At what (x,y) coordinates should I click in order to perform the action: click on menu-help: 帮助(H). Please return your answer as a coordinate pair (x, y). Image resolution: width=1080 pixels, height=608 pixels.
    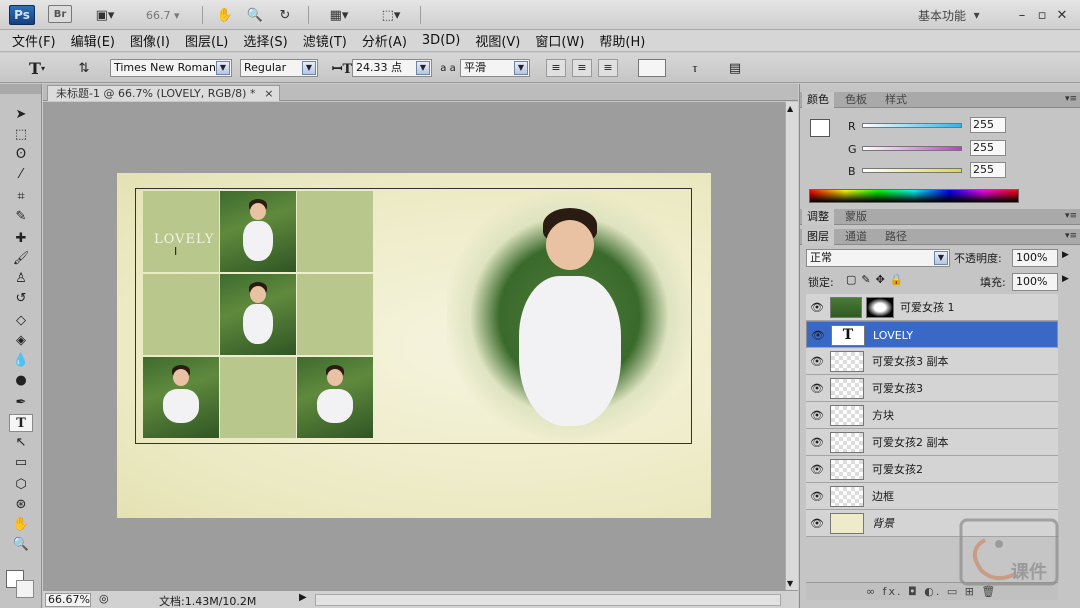
    Looking at the image, I should click on (622, 40).